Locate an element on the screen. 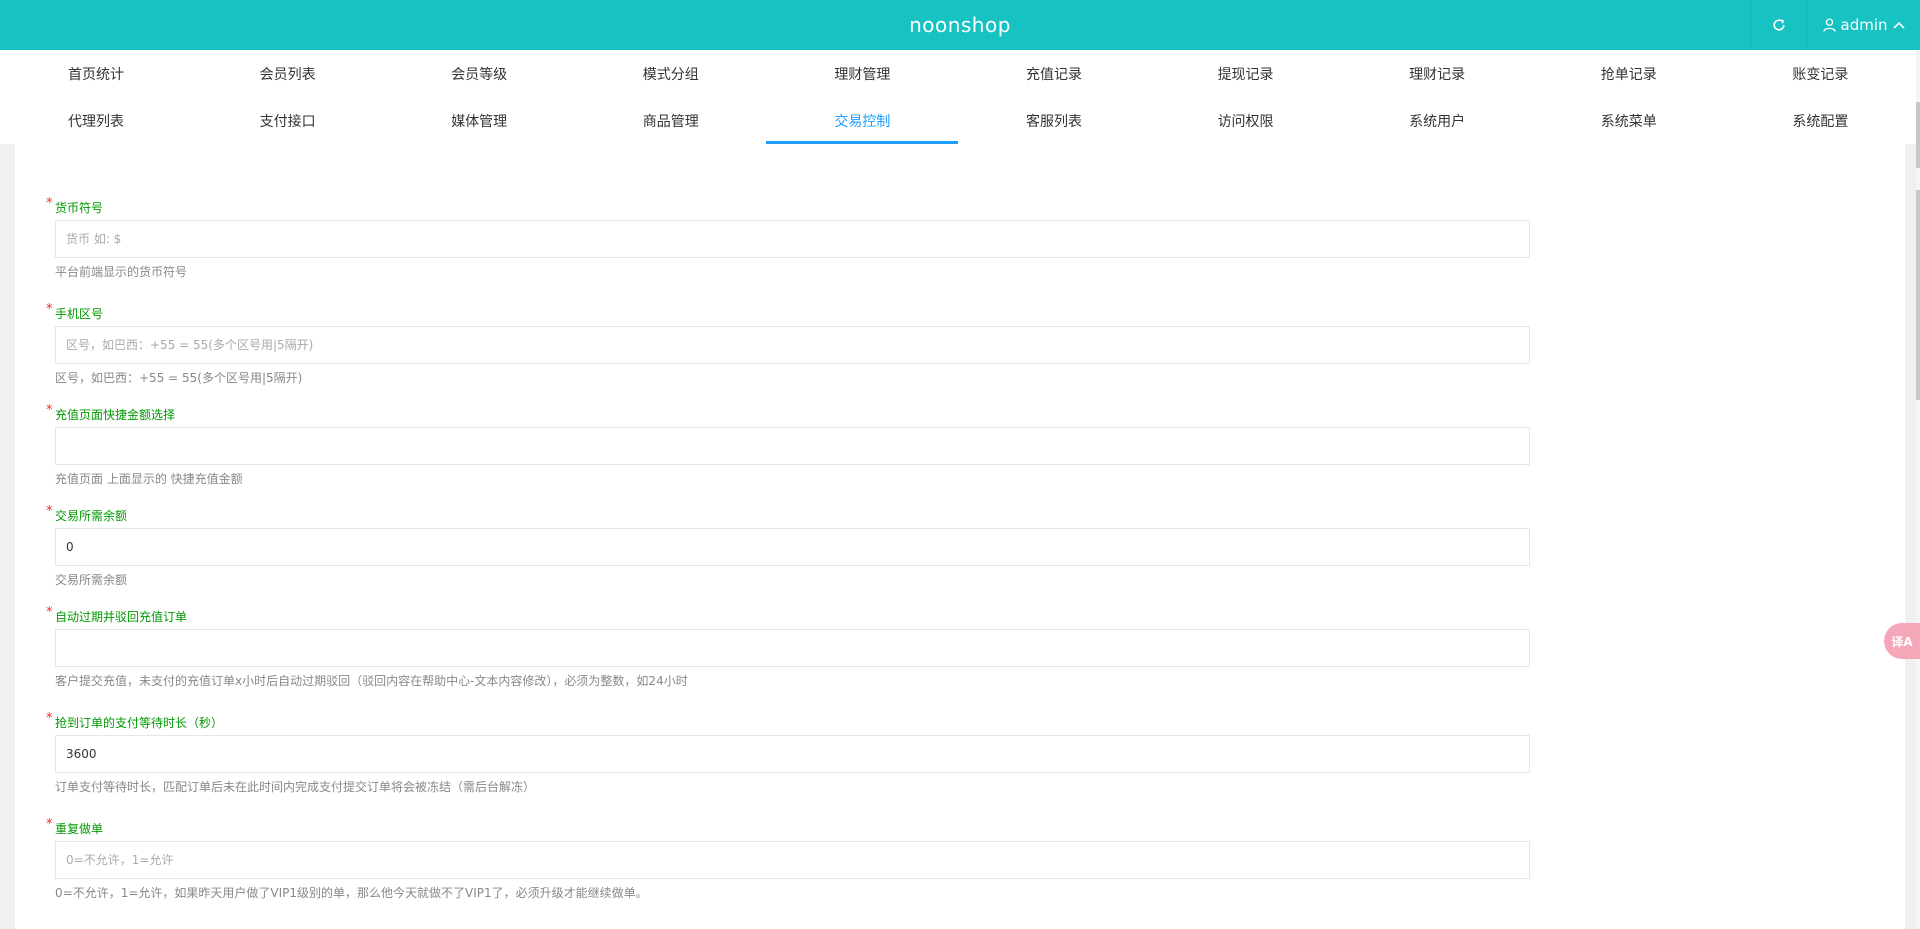 This screenshot has height=929, width=1920. top-header: noonshop admin is located at coordinates (960, 25).